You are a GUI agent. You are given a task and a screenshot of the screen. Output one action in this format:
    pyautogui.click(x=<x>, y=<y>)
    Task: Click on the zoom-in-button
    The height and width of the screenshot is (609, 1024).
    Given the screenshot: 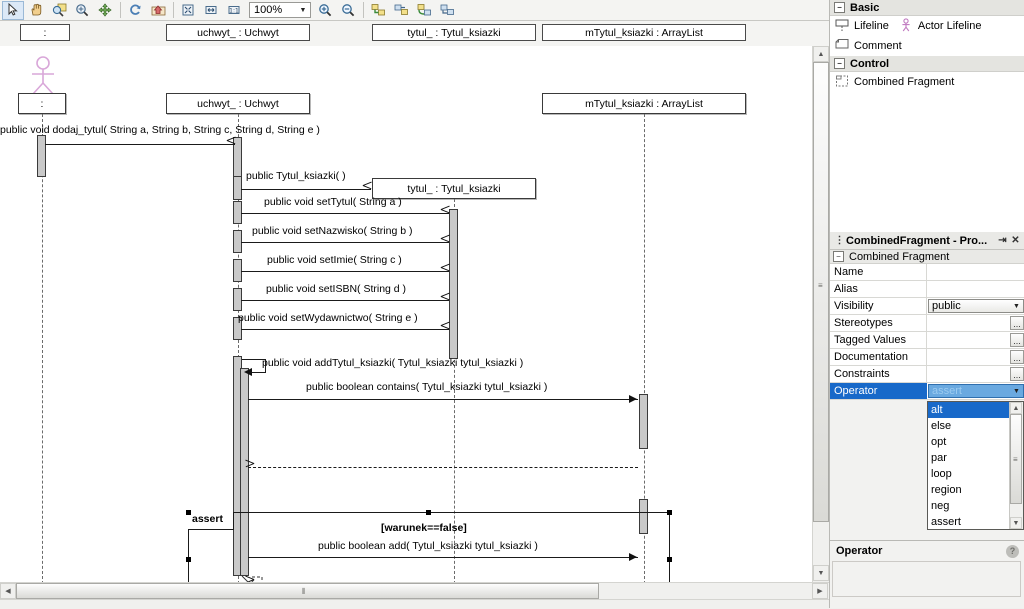 What is the action you would take?
    pyautogui.click(x=325, y=10)
    